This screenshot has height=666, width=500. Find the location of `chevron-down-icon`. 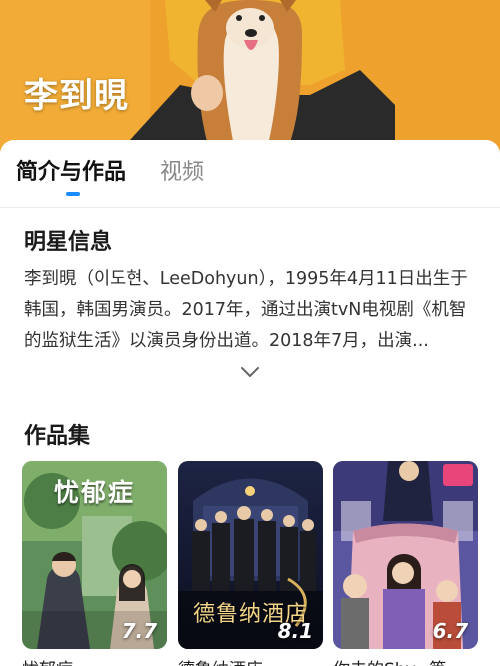

chevron-down-icon is located at coordinates (250, 372).